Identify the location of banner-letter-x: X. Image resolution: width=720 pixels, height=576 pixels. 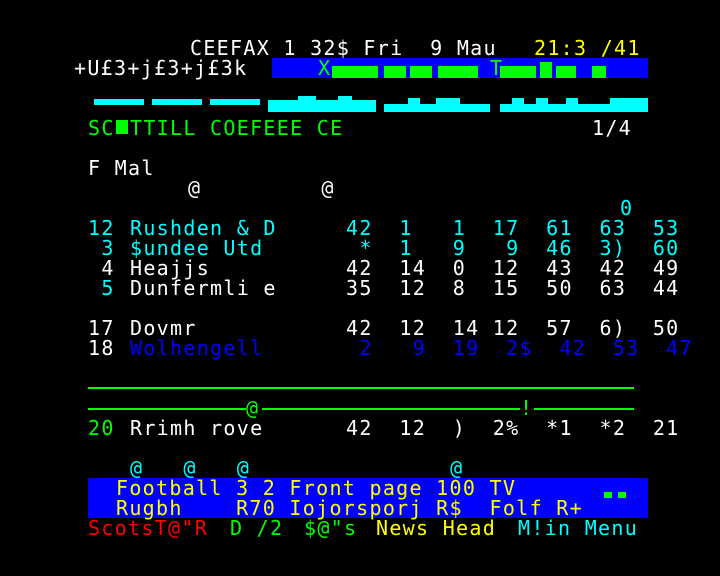
(325, 68).